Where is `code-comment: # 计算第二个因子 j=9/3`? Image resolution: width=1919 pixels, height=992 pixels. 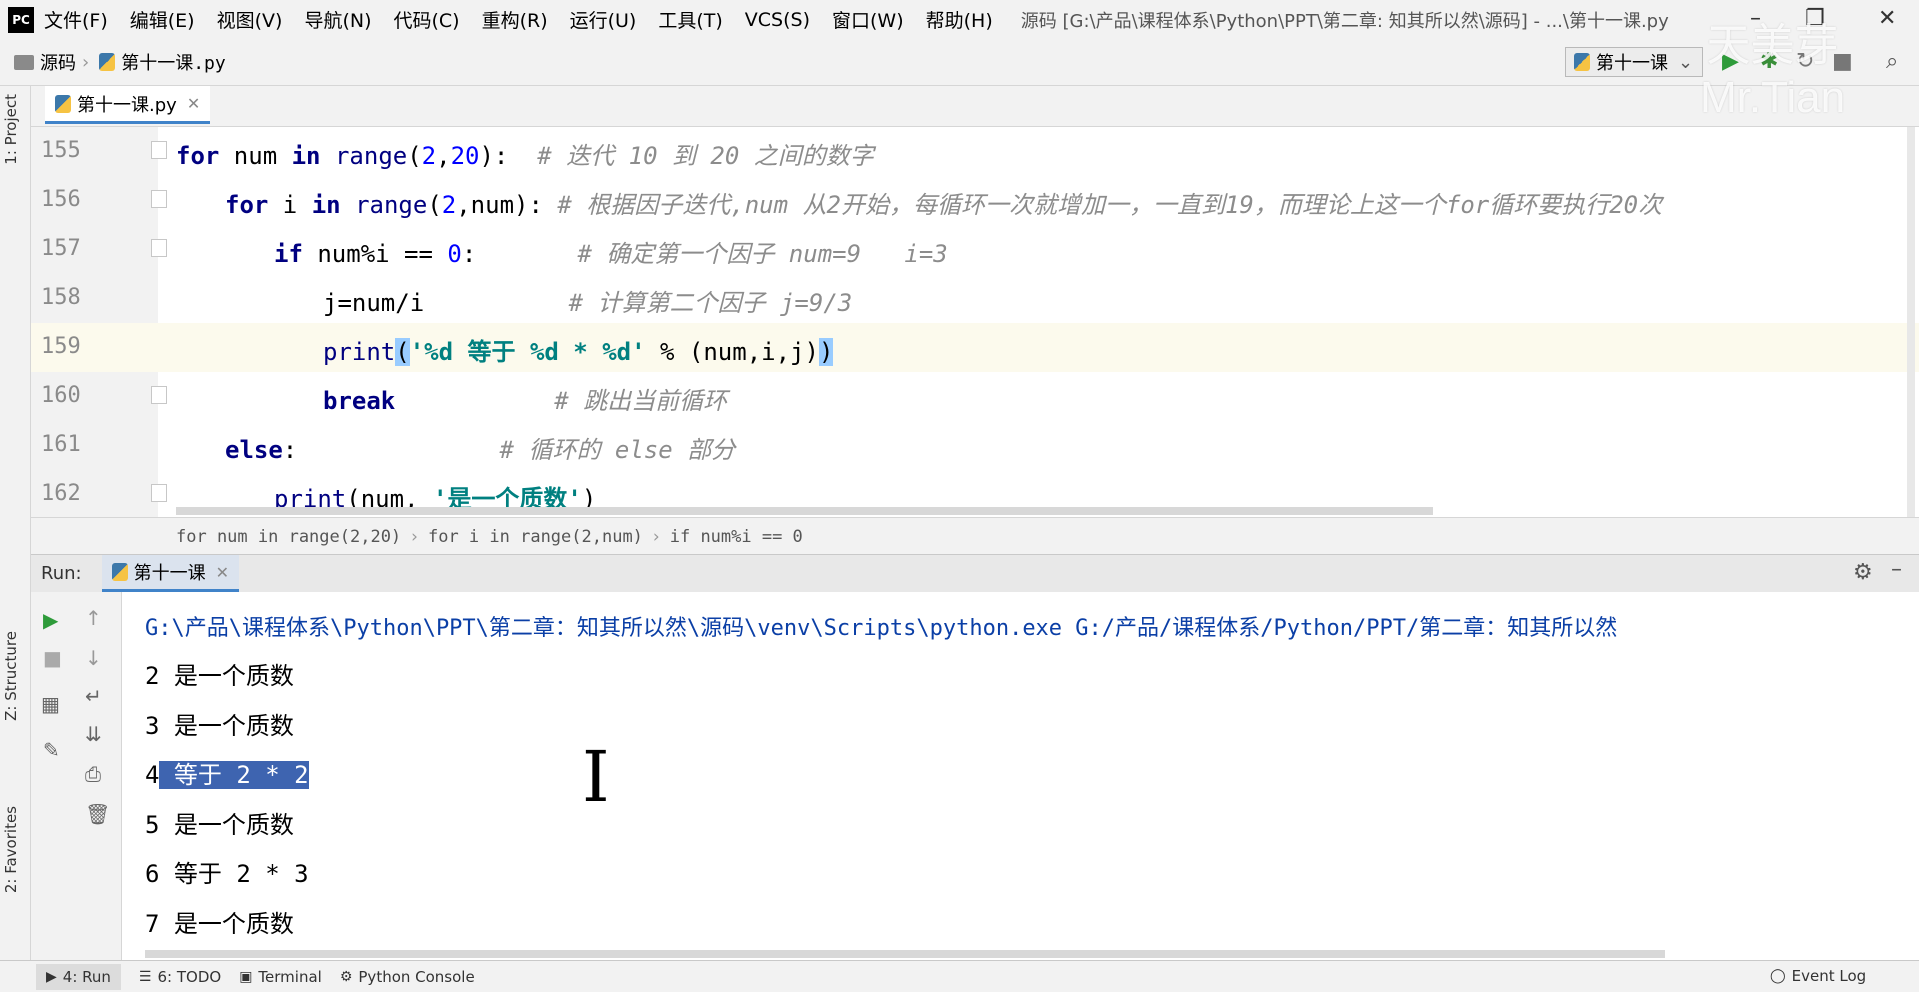 code-comment: # 计算第二个因子 j=9/3 is located at coordinates (710, 303).